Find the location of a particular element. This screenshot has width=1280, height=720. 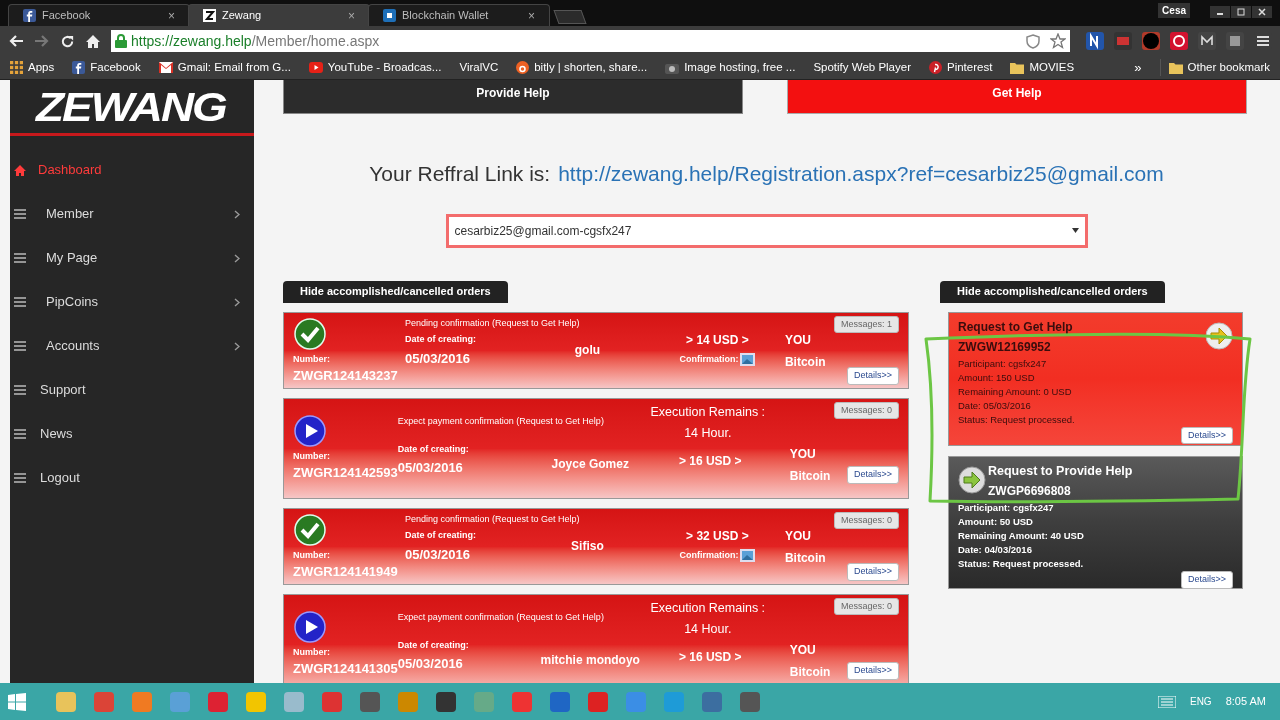

circle-logo-icon is located at coordinates (523, 67).